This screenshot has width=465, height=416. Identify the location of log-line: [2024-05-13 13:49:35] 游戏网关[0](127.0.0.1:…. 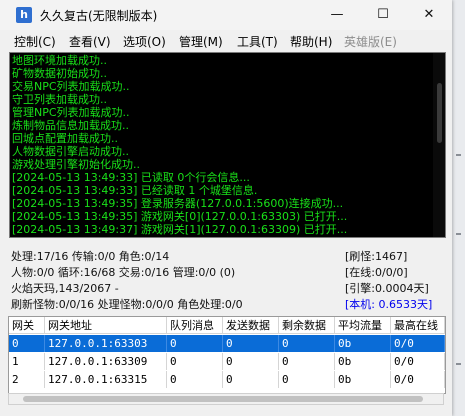
(180, 216).